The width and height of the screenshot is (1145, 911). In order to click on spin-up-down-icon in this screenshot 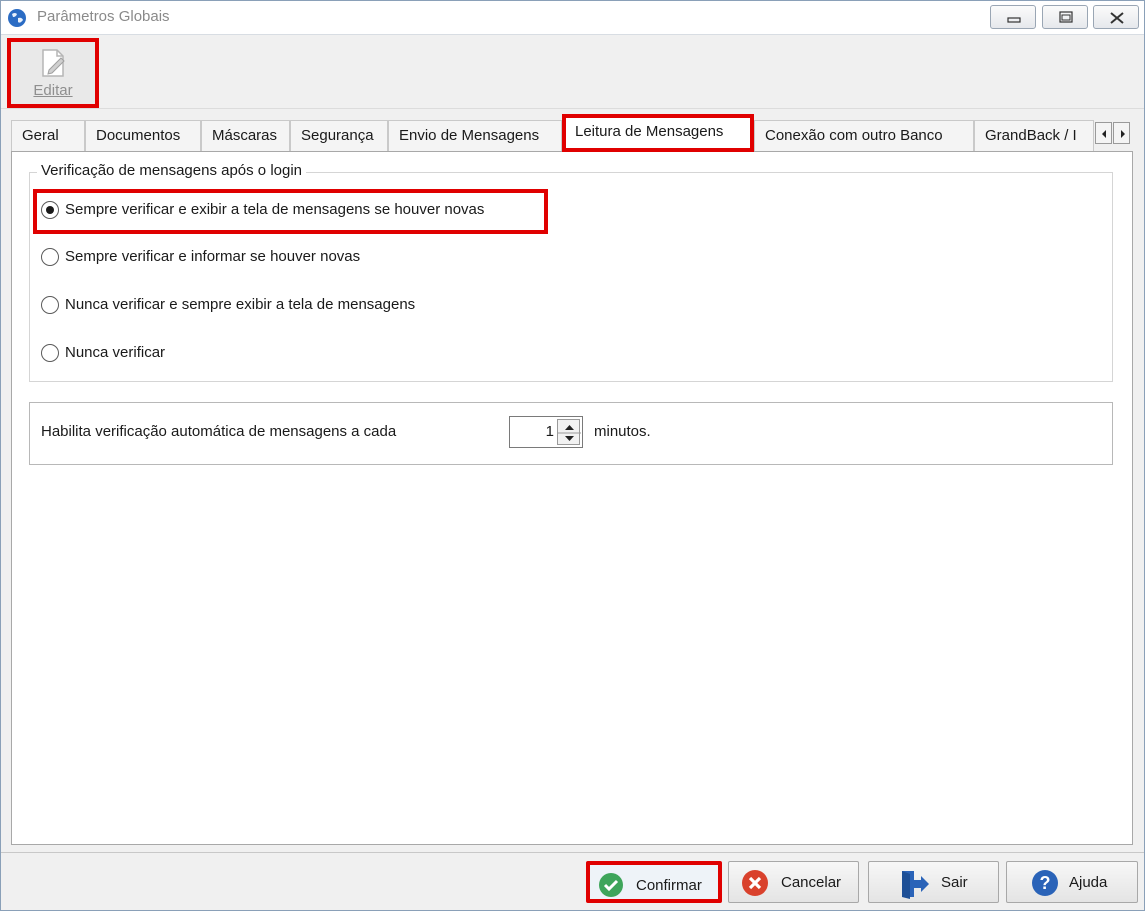, I will do `click(569, 433)`.